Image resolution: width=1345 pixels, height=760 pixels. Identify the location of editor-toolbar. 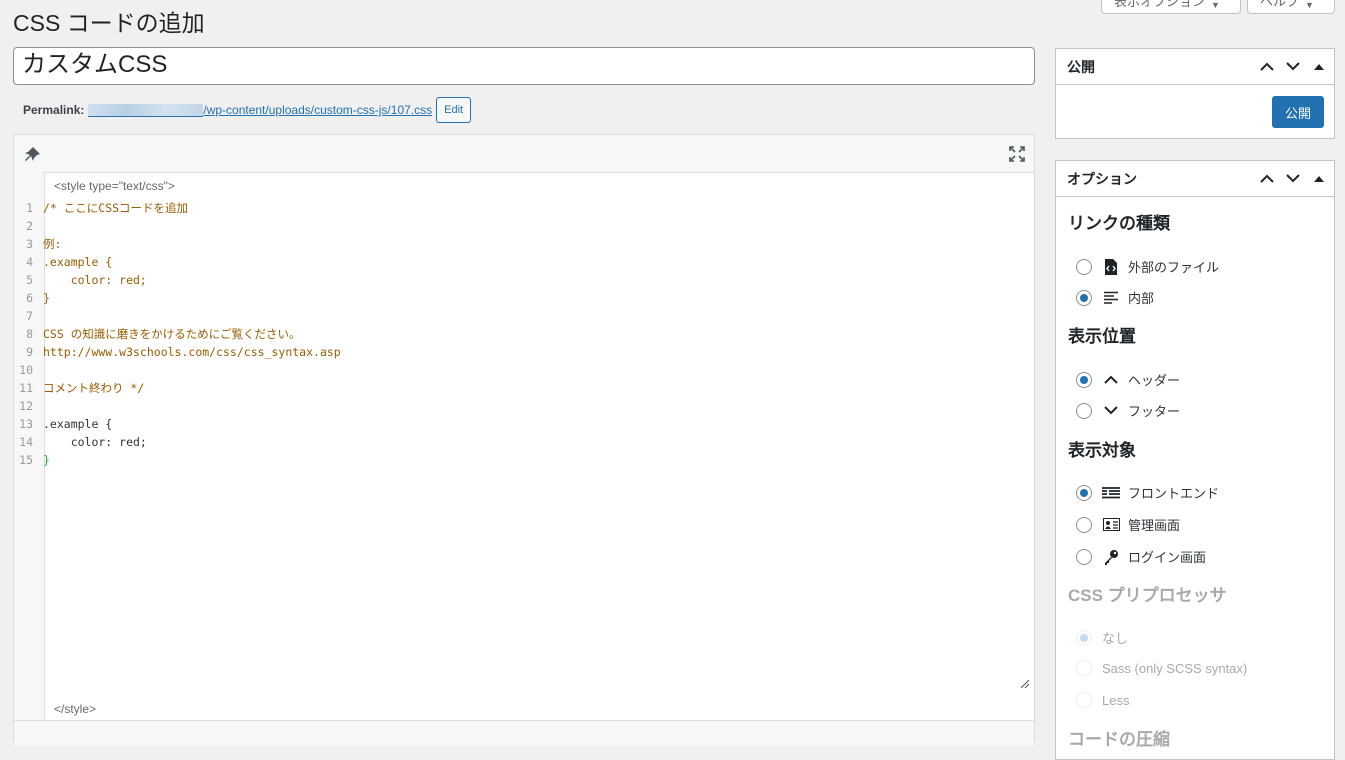
(524, 154).